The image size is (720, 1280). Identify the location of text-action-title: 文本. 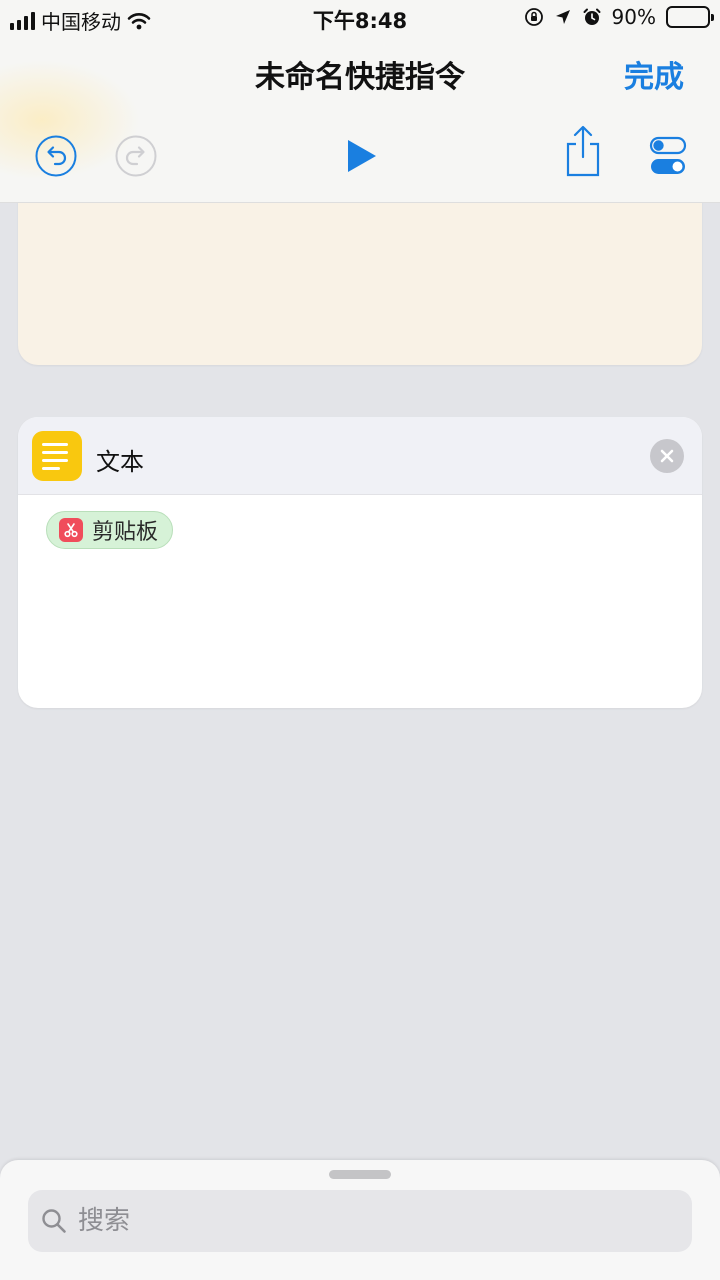
(120, 462).